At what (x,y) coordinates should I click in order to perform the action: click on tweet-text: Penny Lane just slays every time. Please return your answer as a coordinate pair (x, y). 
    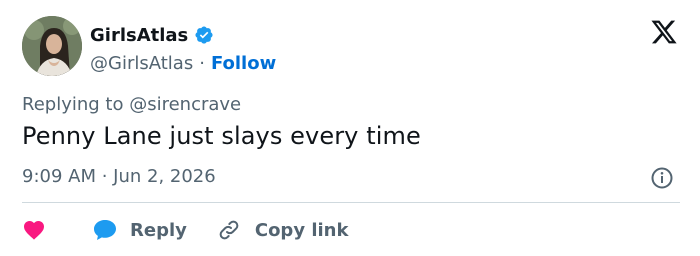
    Looking at the image, I should click on (221, 136).